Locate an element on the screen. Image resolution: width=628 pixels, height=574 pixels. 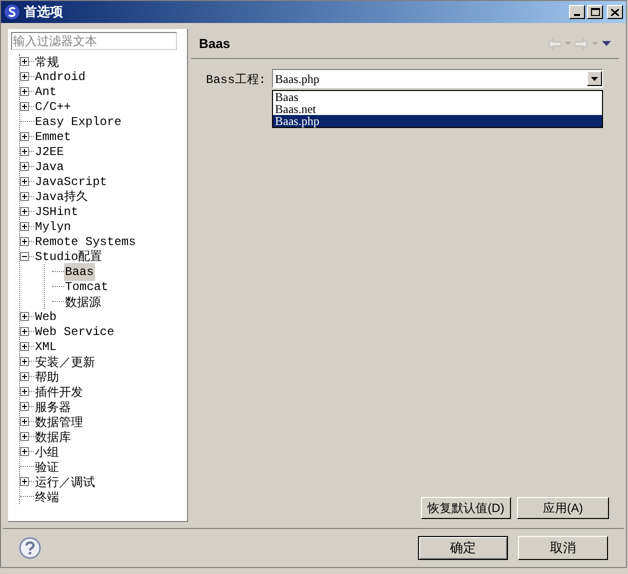
tree-item: 服务器 is located at coordinates (53, 407).